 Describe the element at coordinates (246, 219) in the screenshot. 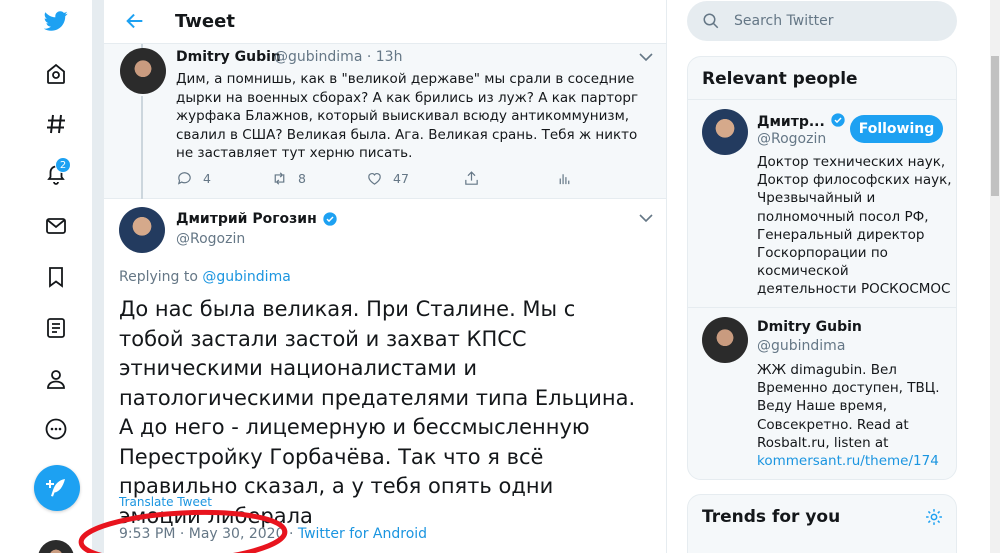

I see `author-name: Дмитрий Рогозин` at that location.